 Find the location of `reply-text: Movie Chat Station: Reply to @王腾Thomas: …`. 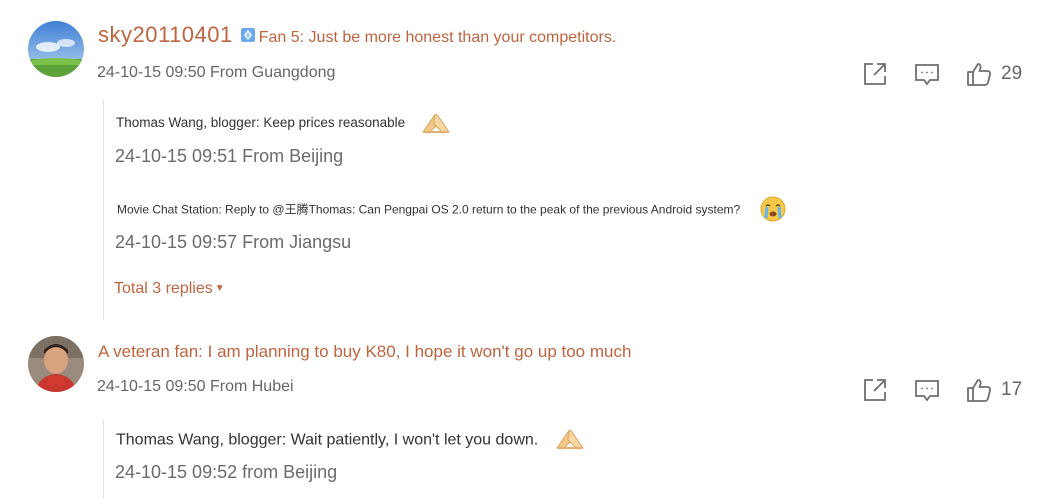

reply-text: Movie Chat Station: Reply to @王腾Thomas: … is located at coordinates (429, 209).